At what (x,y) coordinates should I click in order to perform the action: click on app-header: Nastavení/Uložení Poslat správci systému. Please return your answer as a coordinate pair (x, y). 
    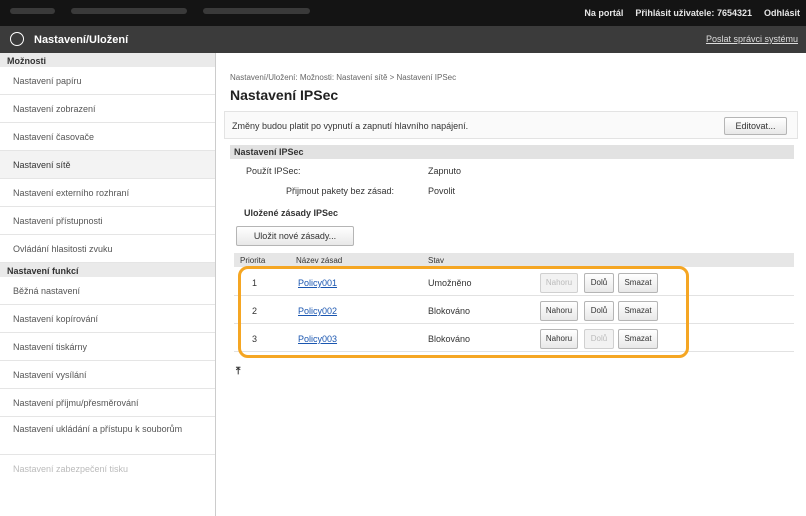
    Looking at the image, I should click on (403, 39).